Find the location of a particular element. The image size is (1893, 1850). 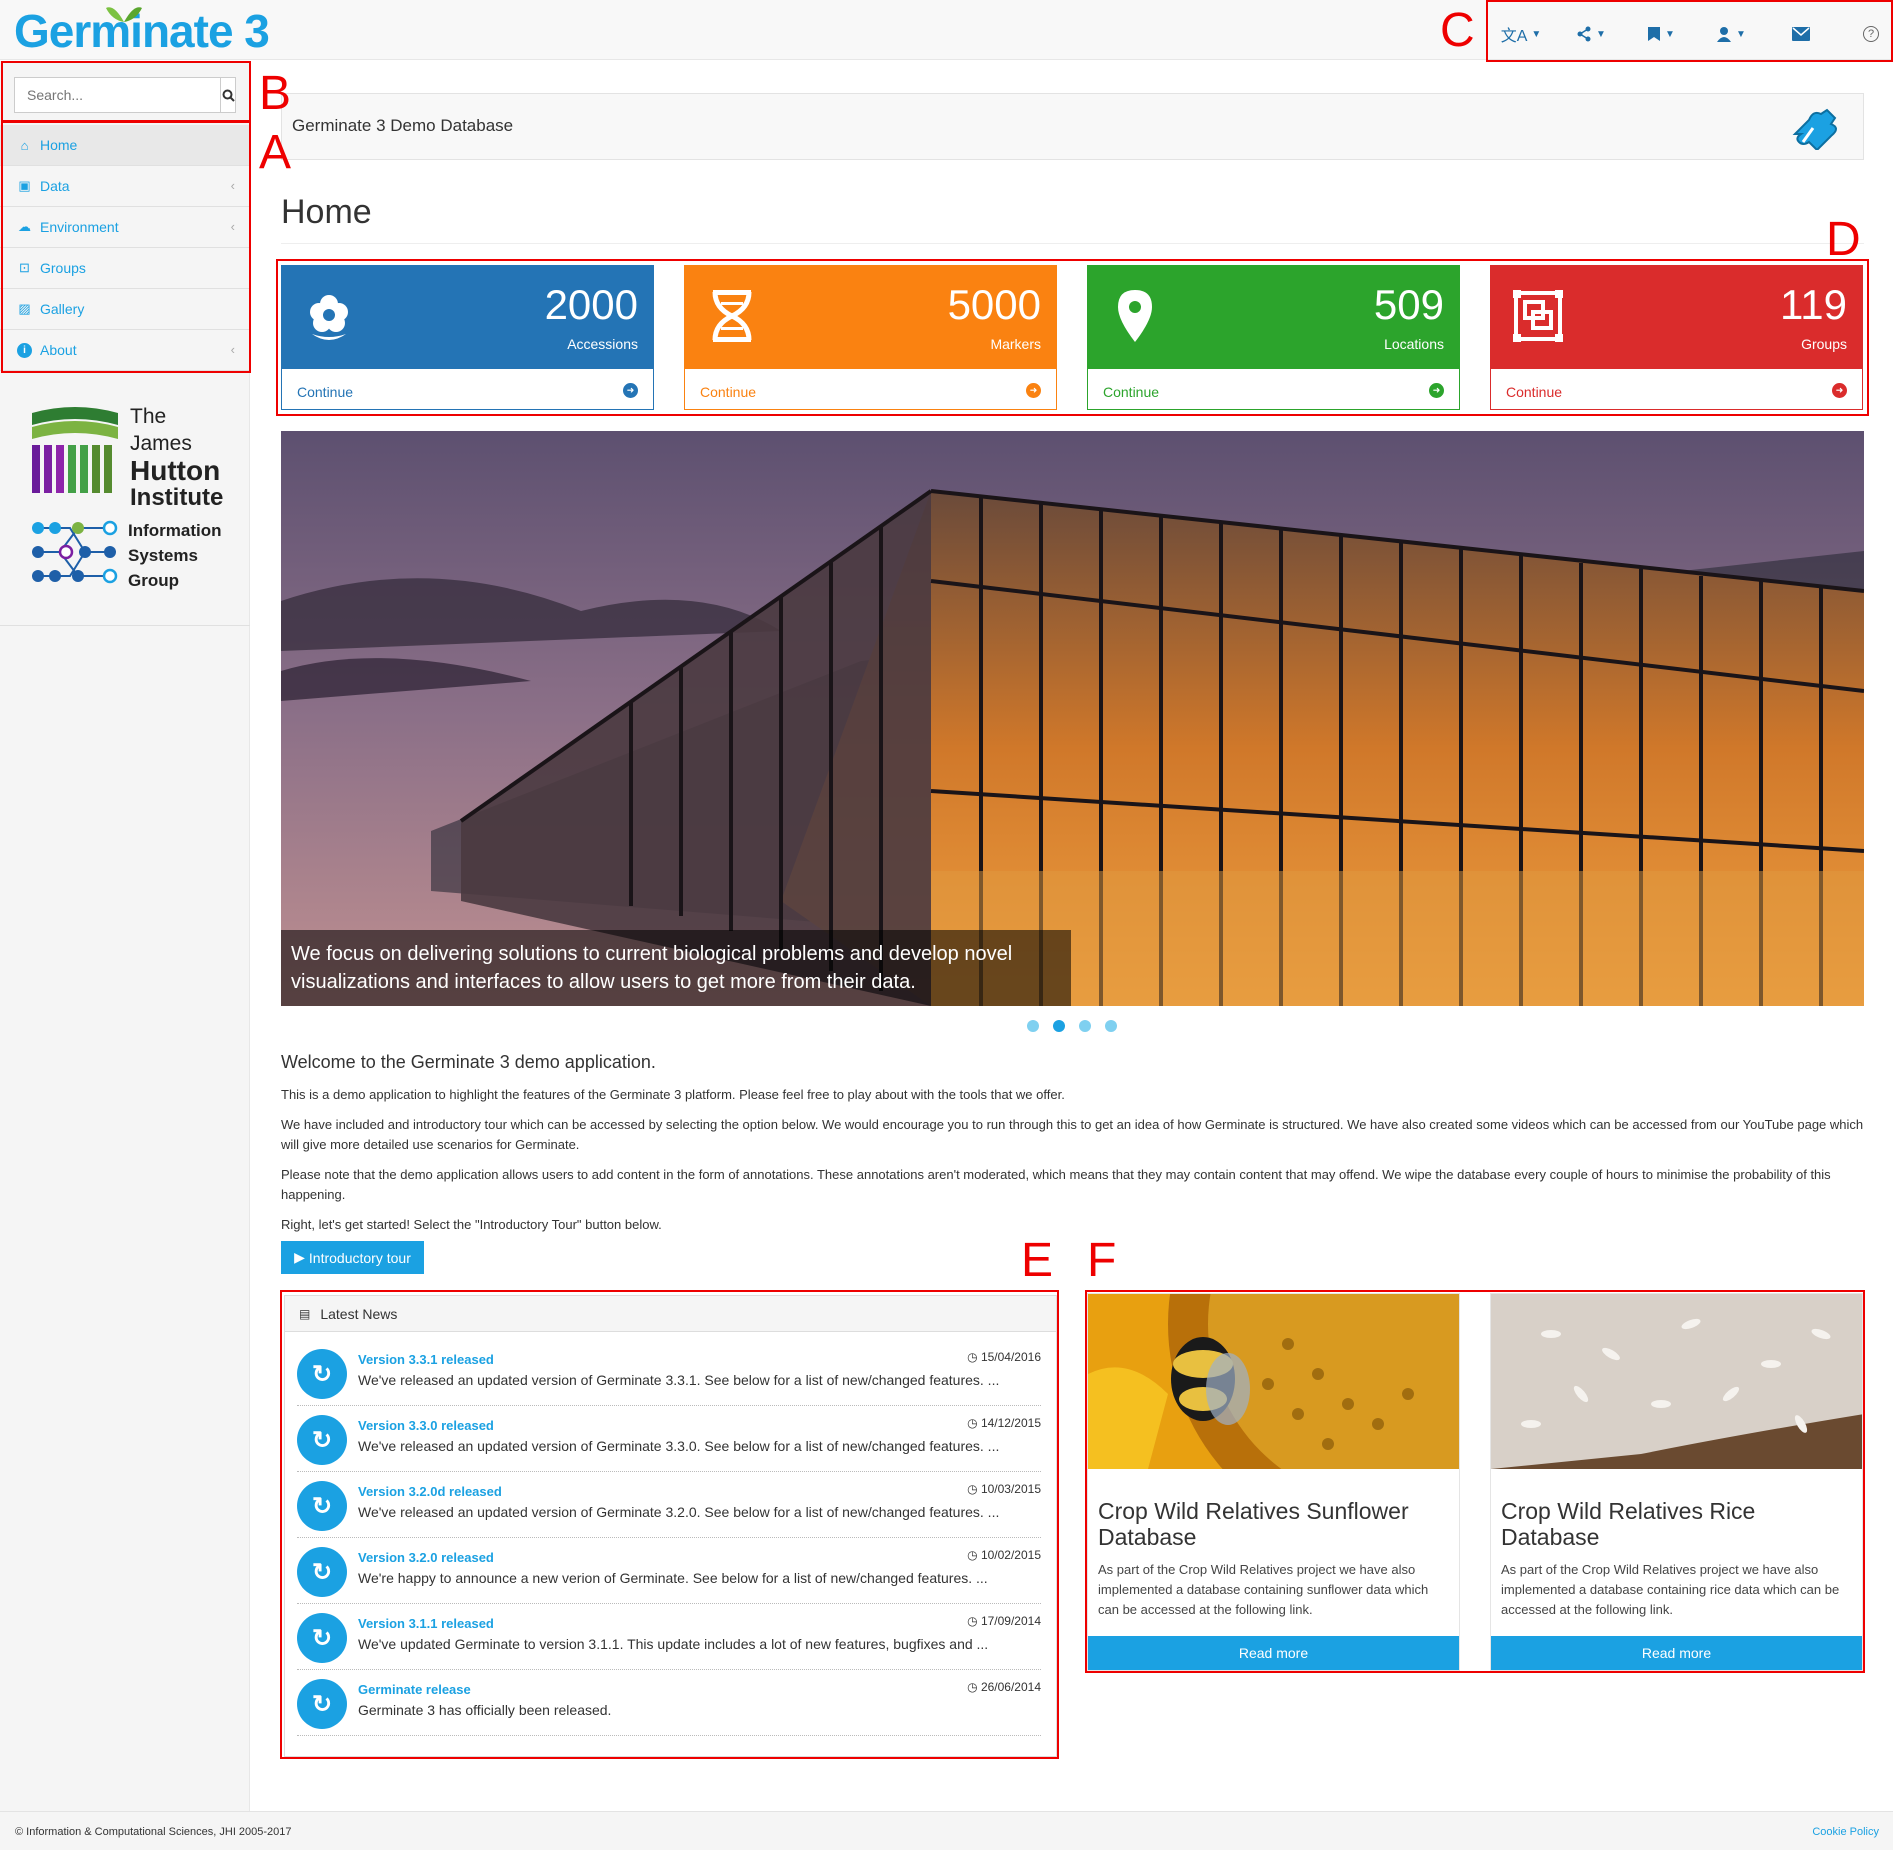

stat-tile-accessions: 2000 Accessions Continue ➜ is located at coordinates (467, 337).